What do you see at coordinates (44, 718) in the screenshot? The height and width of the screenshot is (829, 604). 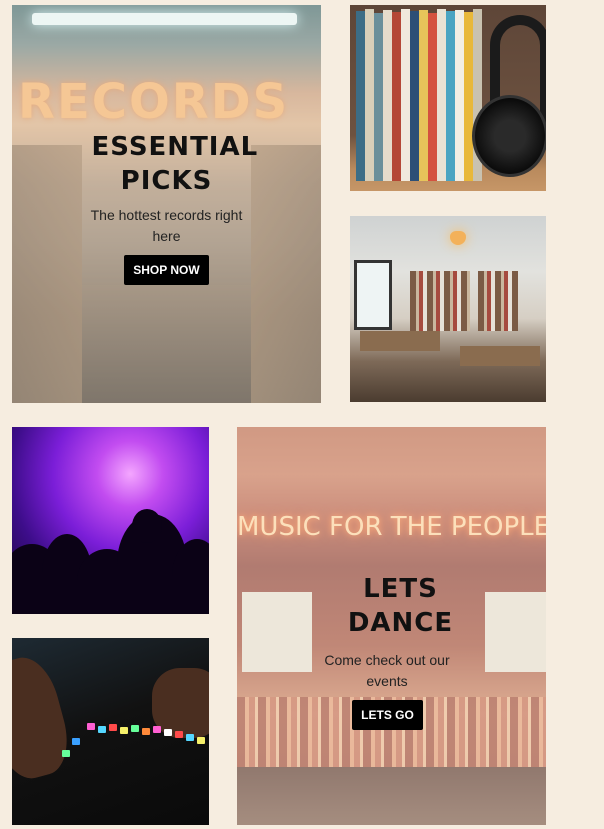 I see `dj-hand` at bounding box center [44, 718].